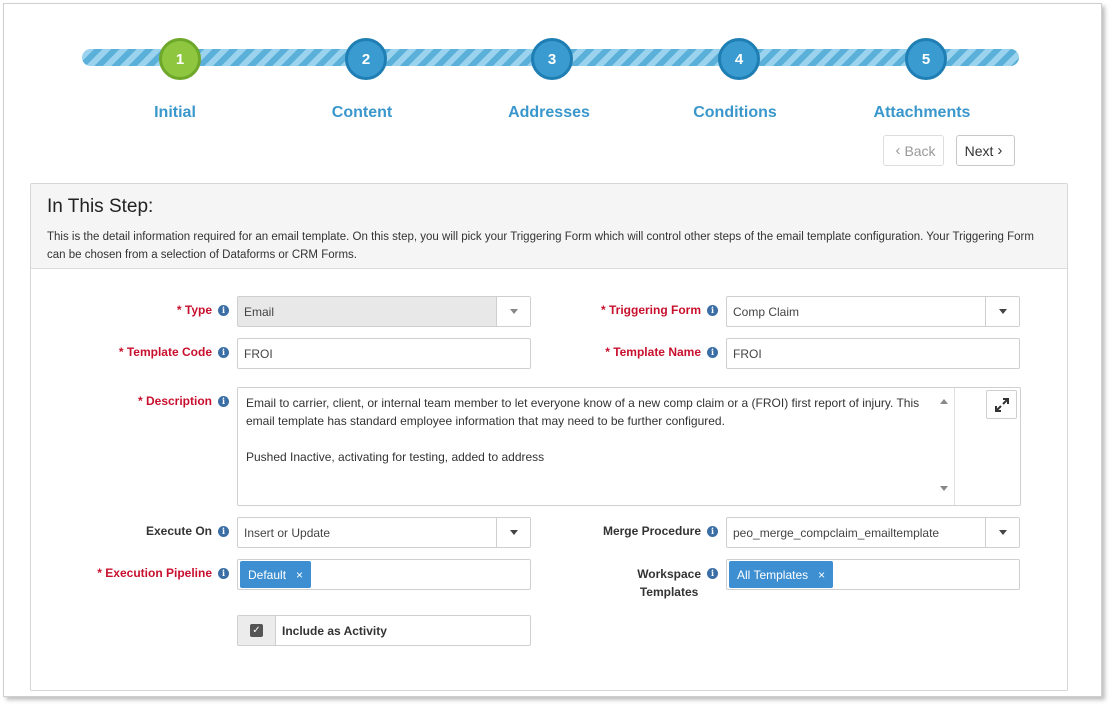 This screenshot has width=1111, height=705. Describe the element at coordinates (276, 574) in the screenshot. I see `pipeline-tag: Default ×` at that location.